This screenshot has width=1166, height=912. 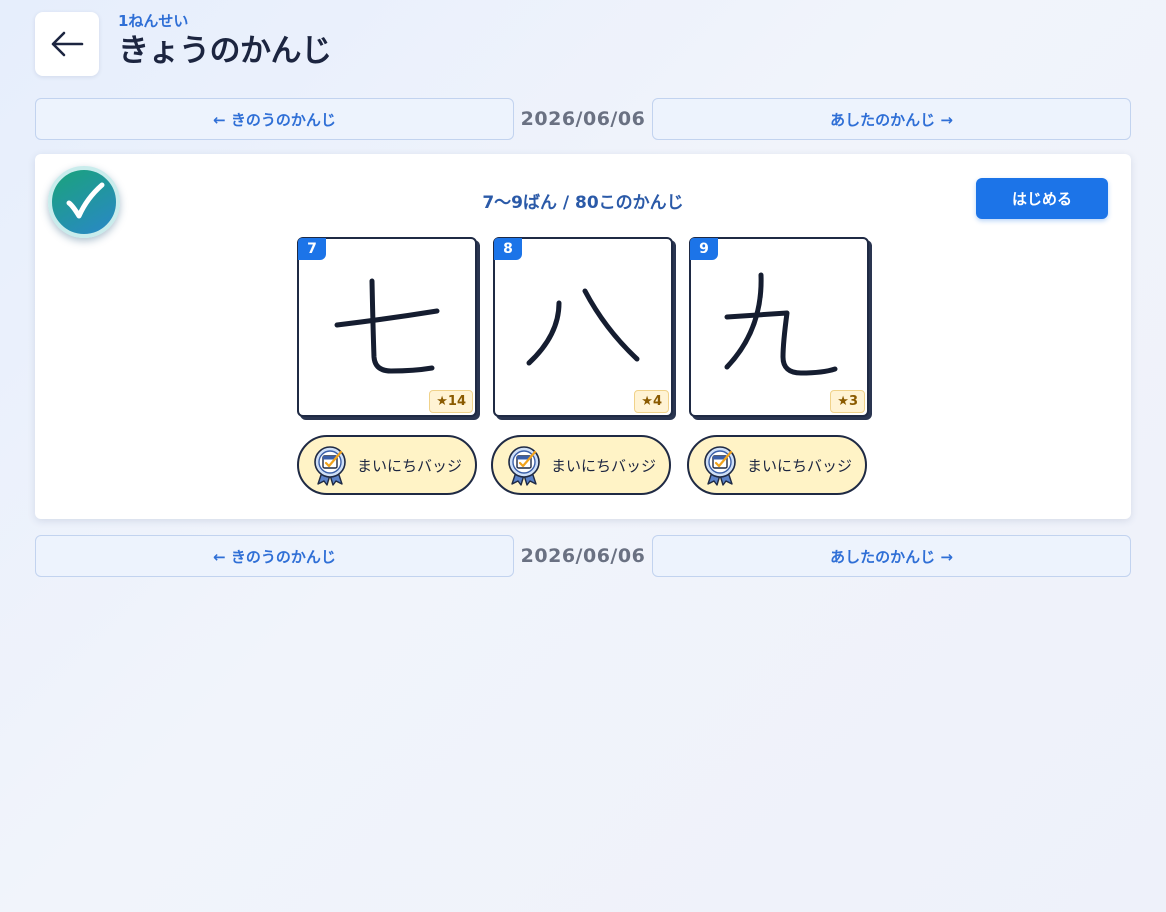 I want to click on back-button, so click(x=67, y=44).